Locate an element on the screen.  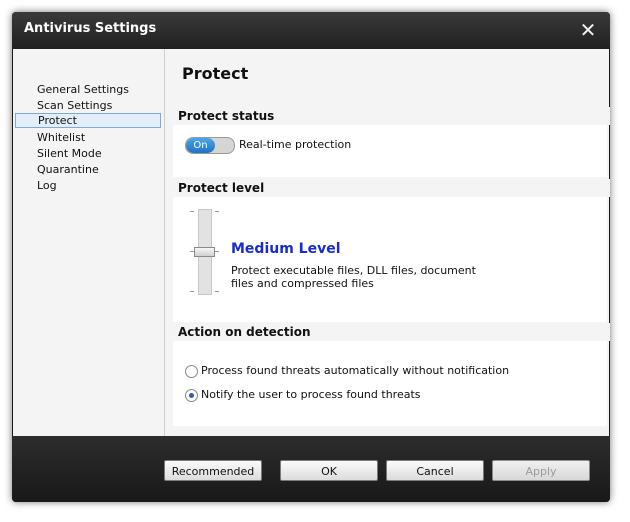
real-time-protection-toggle: On is located at coordinates (210, 145).